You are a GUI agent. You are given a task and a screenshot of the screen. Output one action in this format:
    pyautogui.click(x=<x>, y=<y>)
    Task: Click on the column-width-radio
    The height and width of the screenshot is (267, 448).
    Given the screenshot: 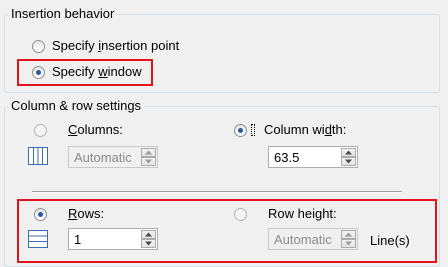 What is the action you would take?
    pyautogui.click(x=240, y=130)
    